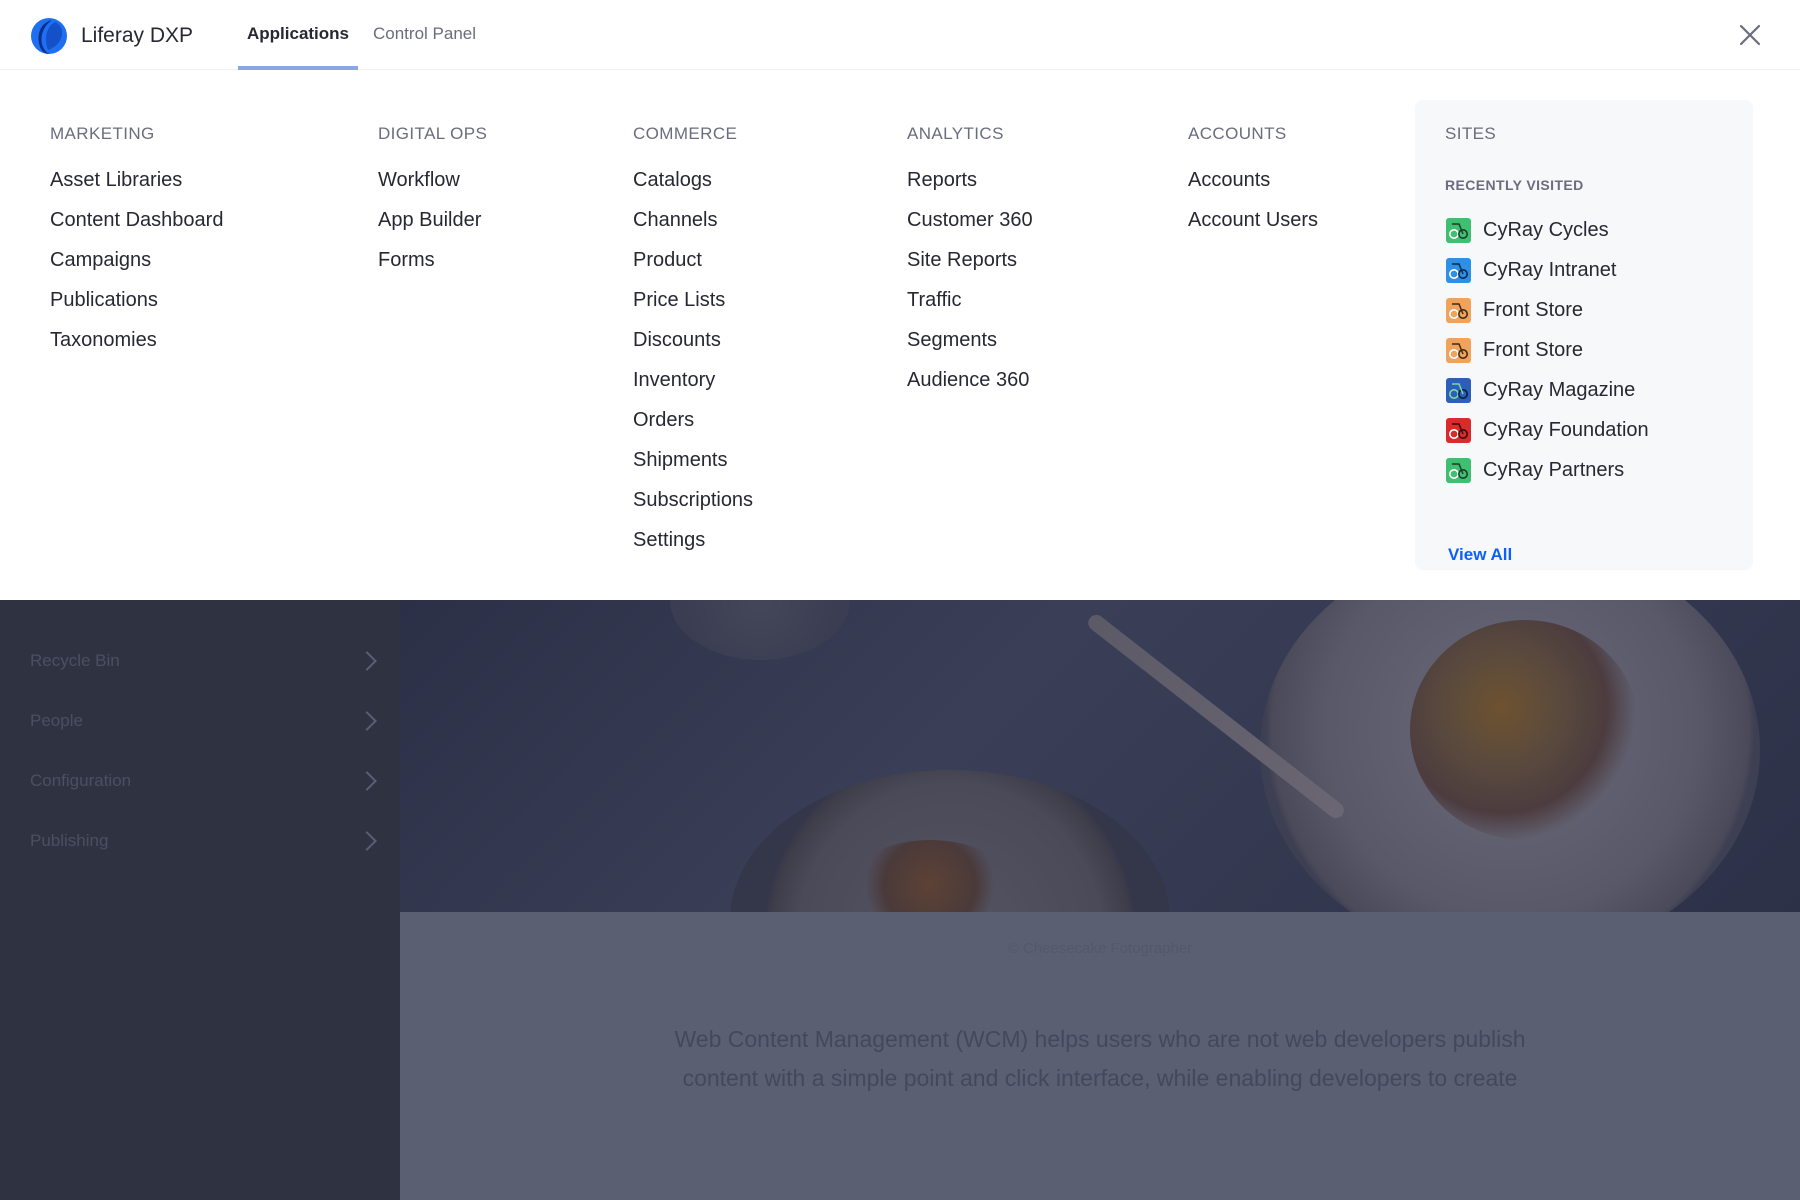 The width and height of the screenshot is (1800, 1200). I want to click on menu-item-channels: Channels, so click(693, 229).